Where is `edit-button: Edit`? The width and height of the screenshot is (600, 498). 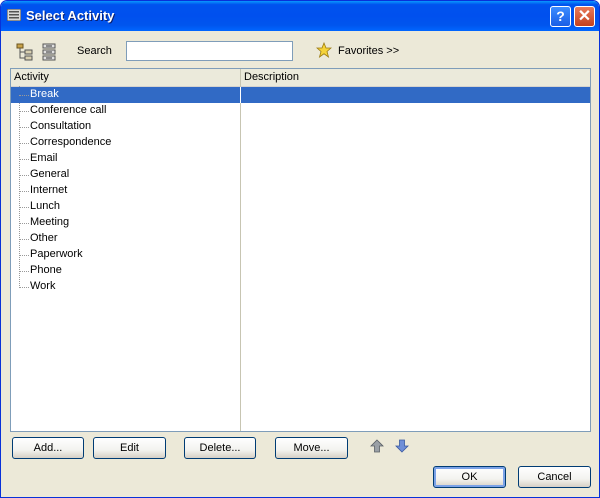
edit-button: Edit is located at coordinates (129, 448).